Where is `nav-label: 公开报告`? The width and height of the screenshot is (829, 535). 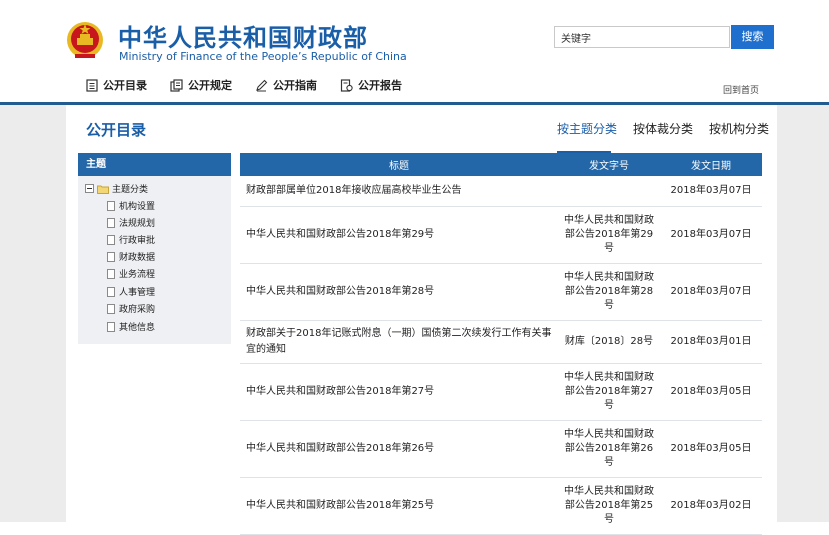 nav-label: 公开报告 is located at coordinates (380, 85).